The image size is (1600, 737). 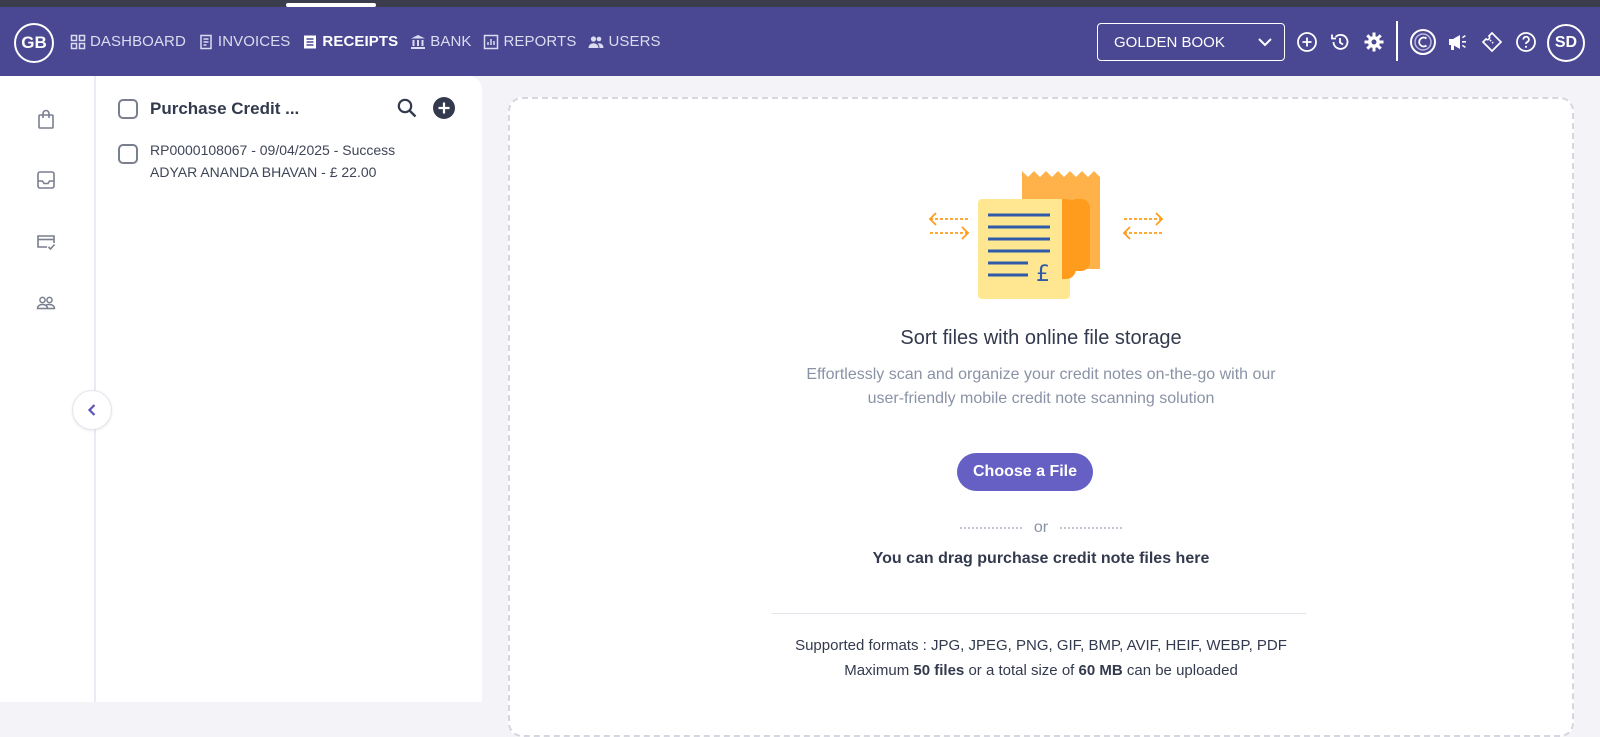 I want to click on or-dots-right, so click(x=1091, y=528).